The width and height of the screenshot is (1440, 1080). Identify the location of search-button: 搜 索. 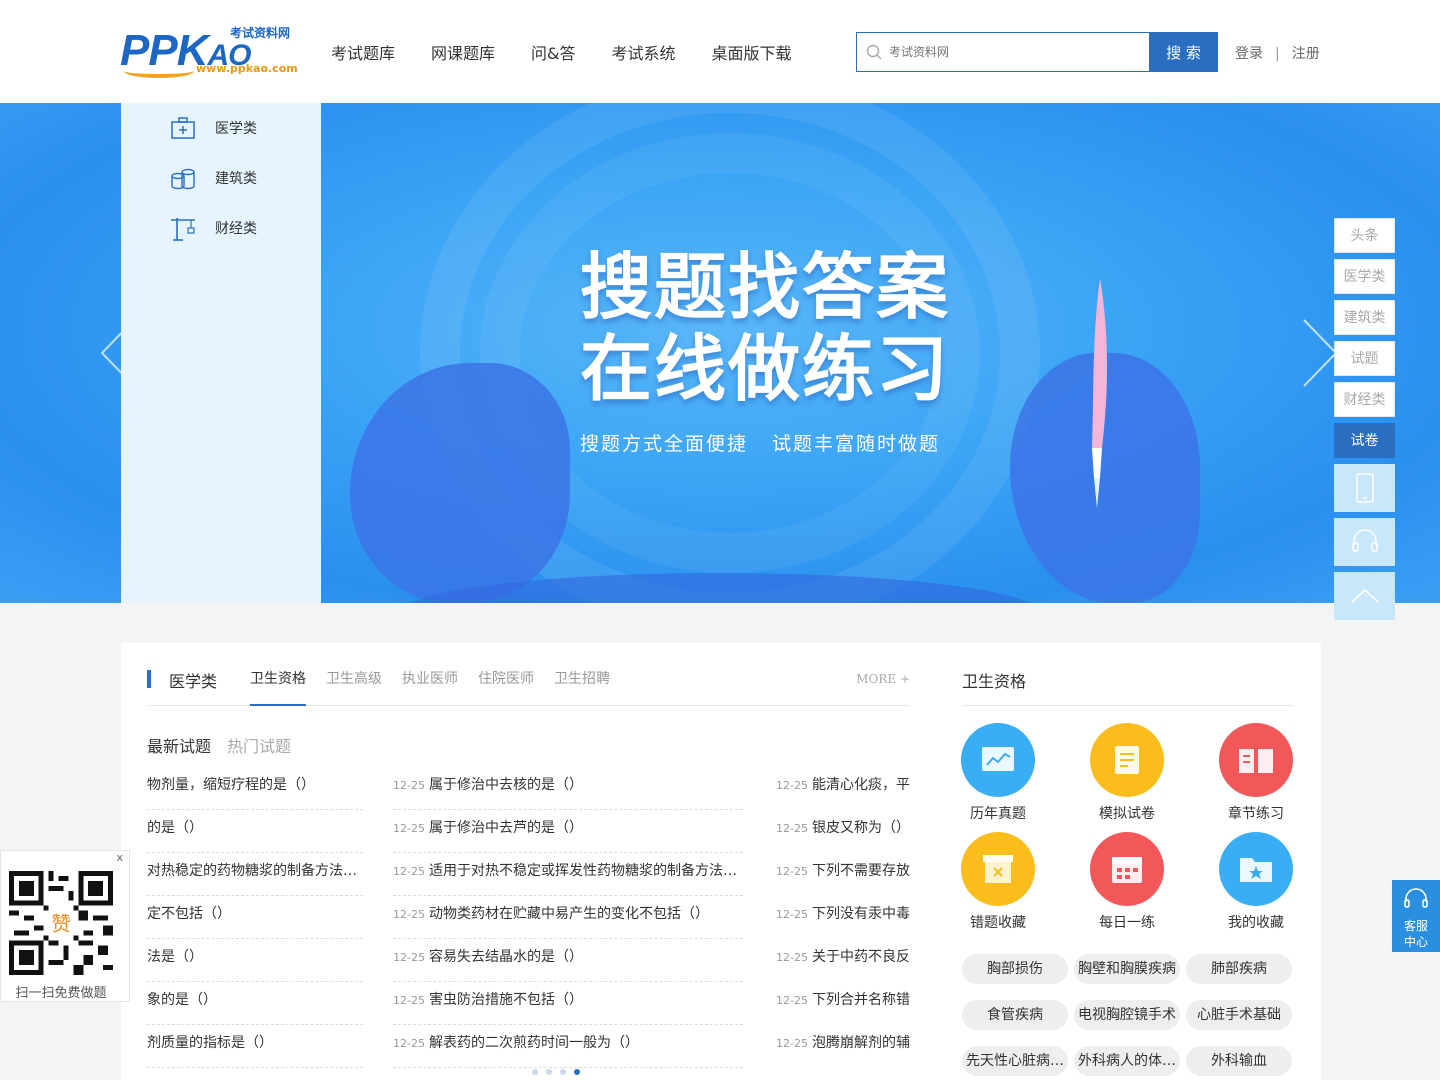
(1183, 52).